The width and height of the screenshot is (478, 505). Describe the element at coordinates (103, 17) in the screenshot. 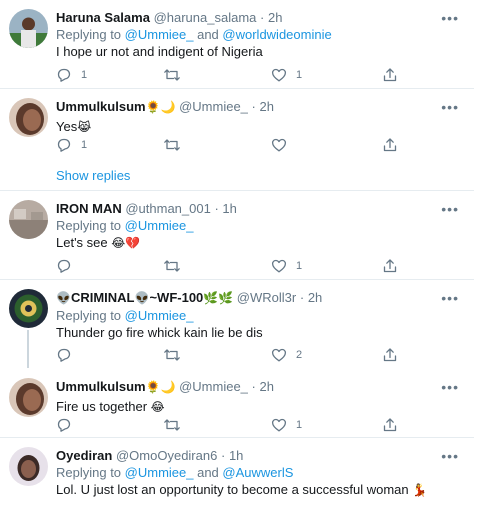

I see `user-name: Haruna Salama` at that location.